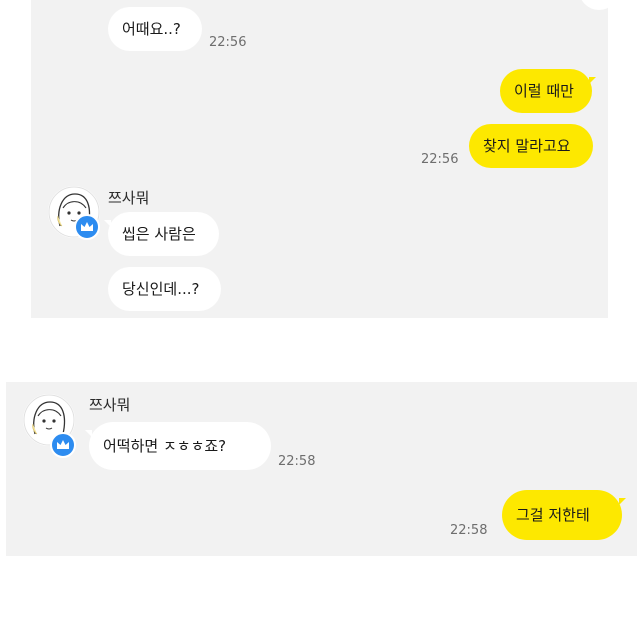 Image resolution: width=640 pixels, height=640 pixels. I want to click on outgoing-message-bubble: 이럴 때만, so click(548, 91).